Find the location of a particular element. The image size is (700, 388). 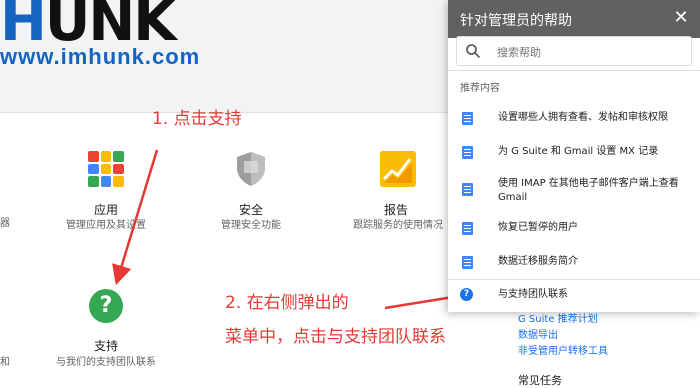

arrow-to-support is located at coordinates (135, 217).